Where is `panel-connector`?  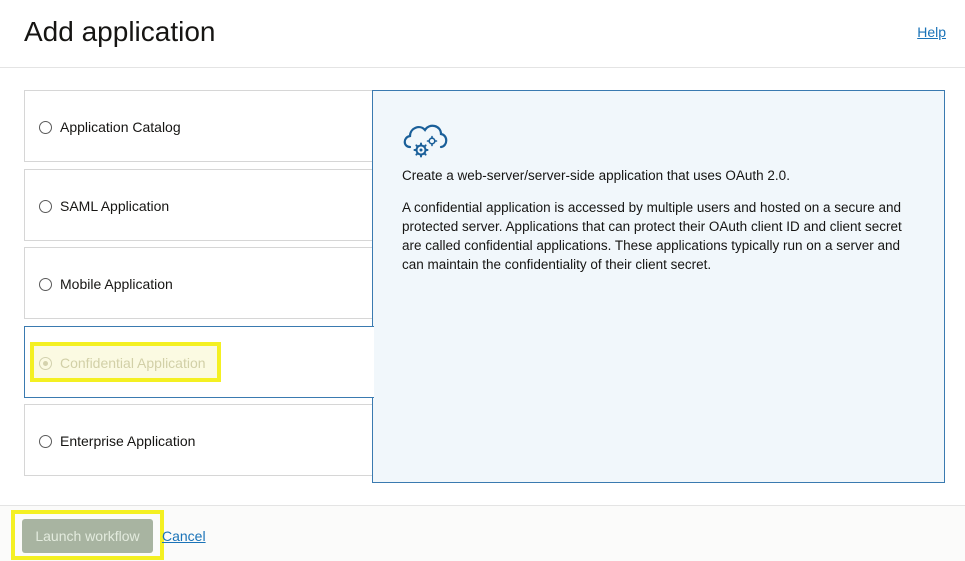 panel-connector is located at coordinates (373, 362).